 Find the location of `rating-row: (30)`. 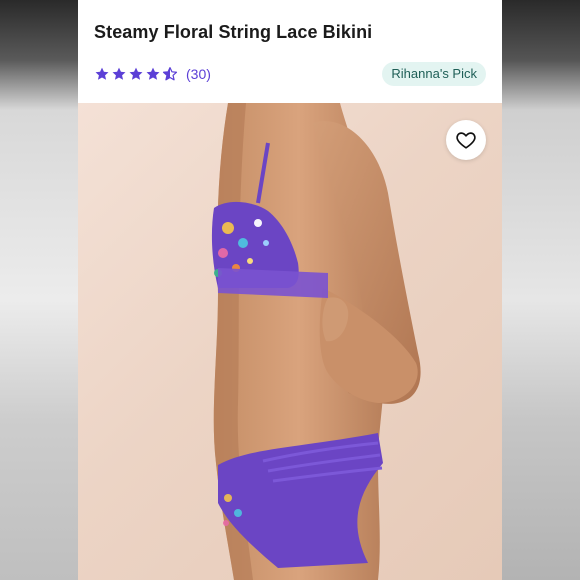

rating-row: (30) is located at coordinates (152, 74).